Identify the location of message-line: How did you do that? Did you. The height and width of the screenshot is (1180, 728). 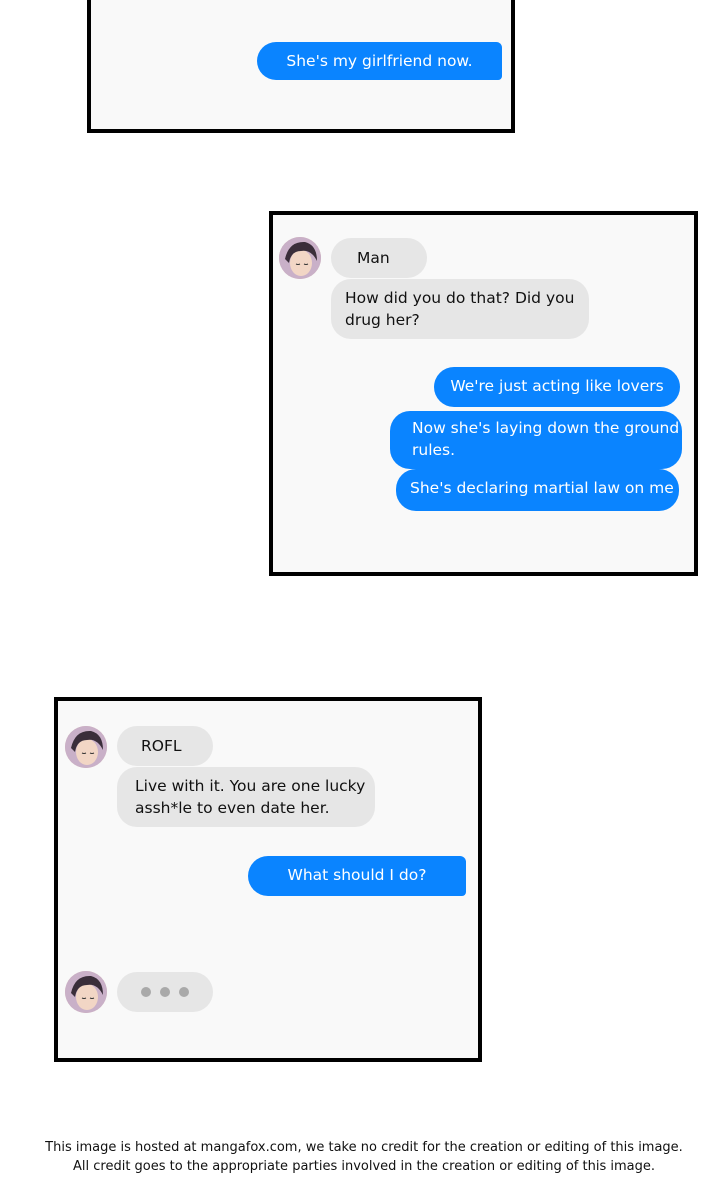
(460, 298).